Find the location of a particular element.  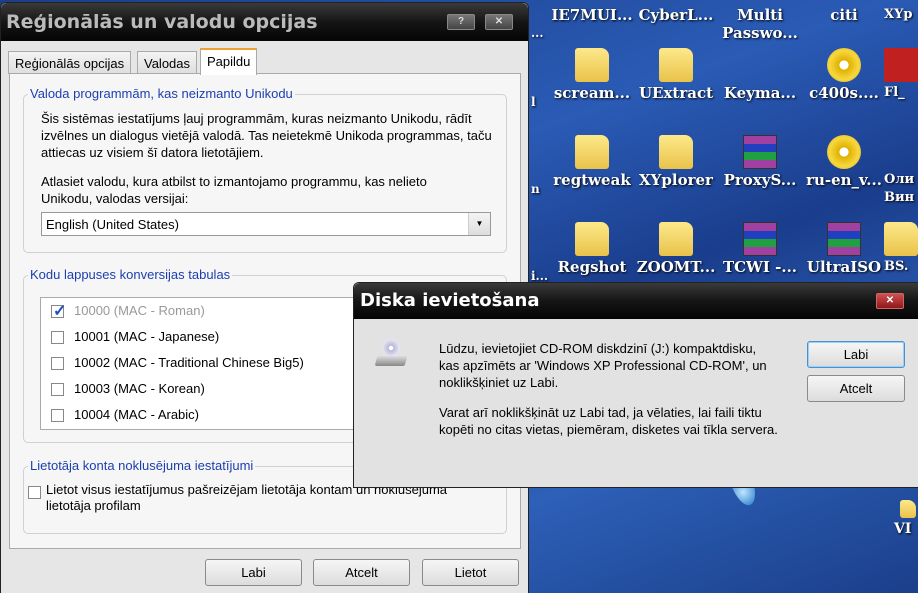

desktop-icon-label: Fl_ is located at coordinates (894, 92).